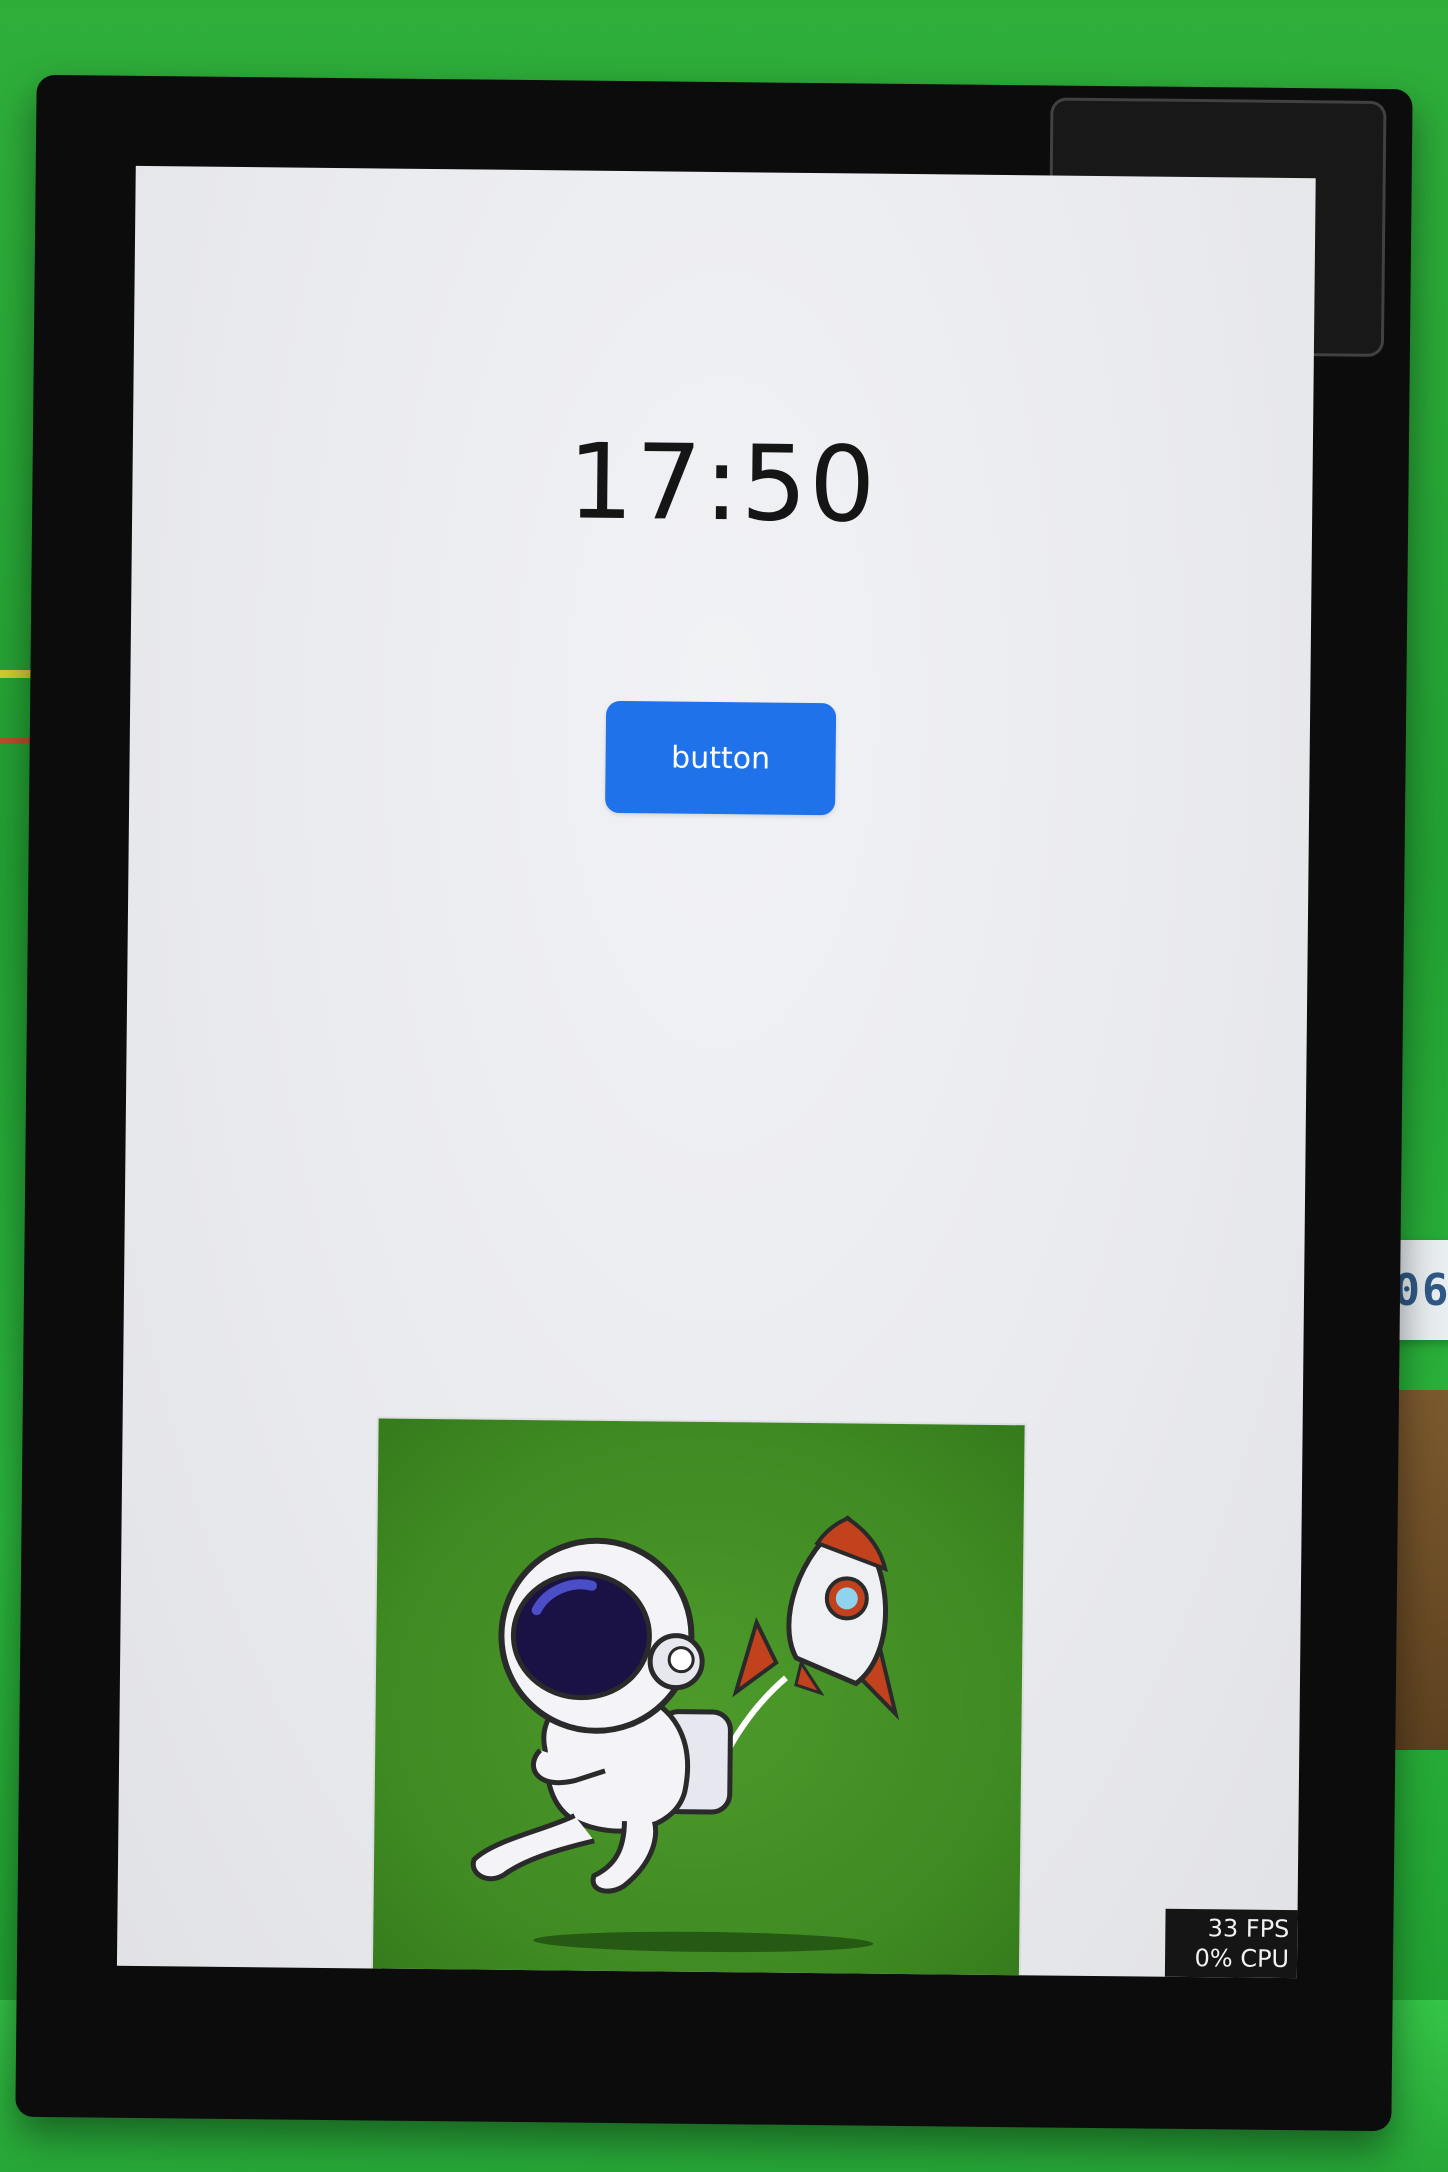 The image size is (1448, 2172). I want to click on performance-monitor: 33 FPS 0% CPU, so click(1231, 1943).